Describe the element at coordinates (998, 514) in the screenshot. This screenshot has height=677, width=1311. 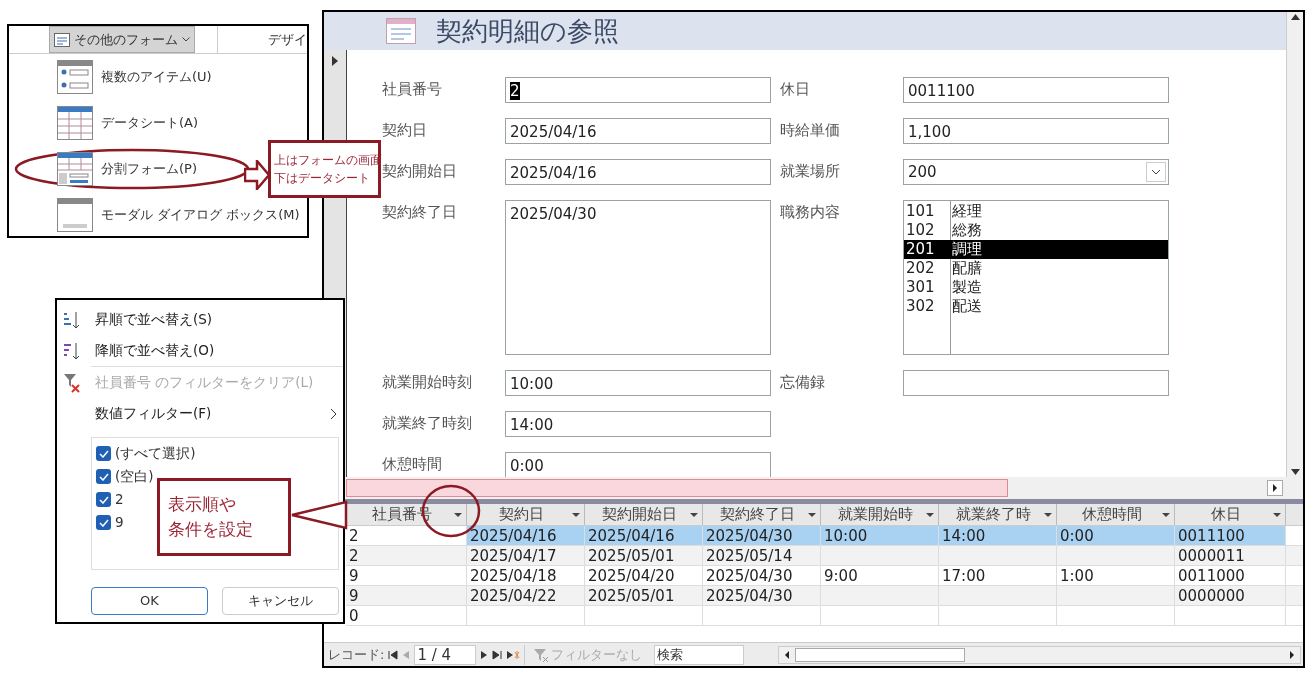
I see `column-header: 就業終了時` at that location.